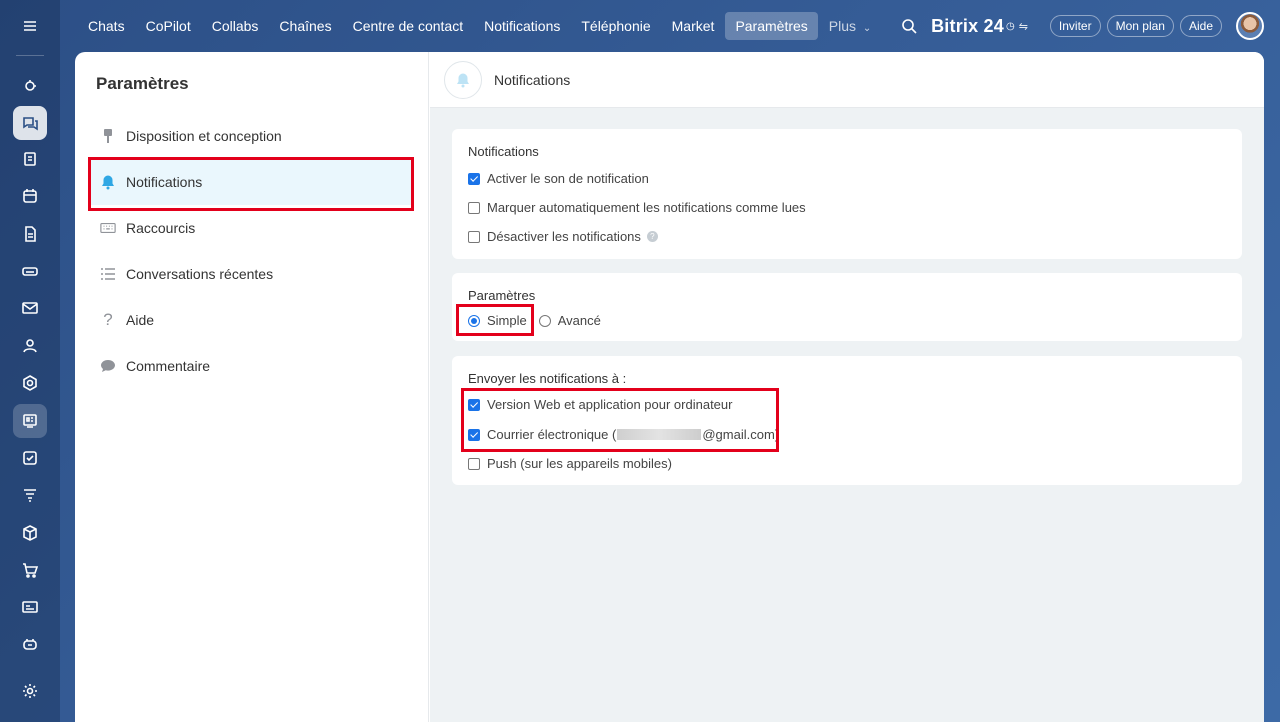 Image resolution: width=1280 pixels, height=722 pixels. What do you see at coordinates (502, 295) in the screenshot?
I see `card-title: Paramètres` at bounding box center [502, 295].